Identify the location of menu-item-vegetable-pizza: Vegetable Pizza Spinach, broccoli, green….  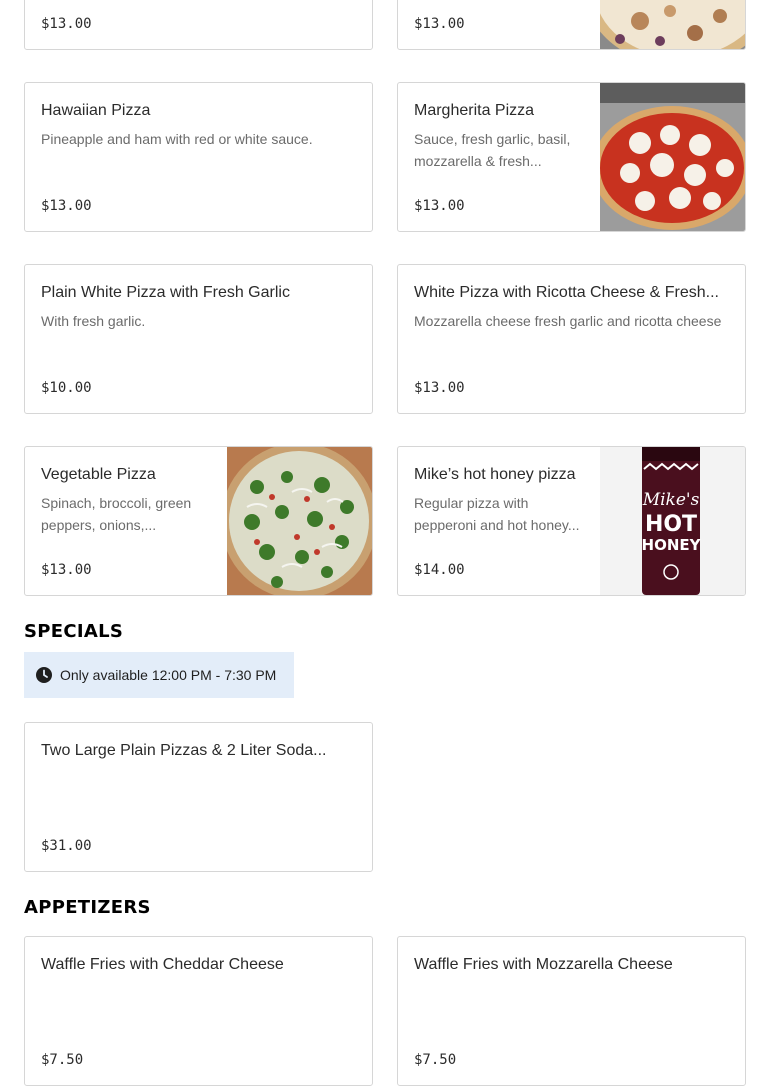
(198, 521).